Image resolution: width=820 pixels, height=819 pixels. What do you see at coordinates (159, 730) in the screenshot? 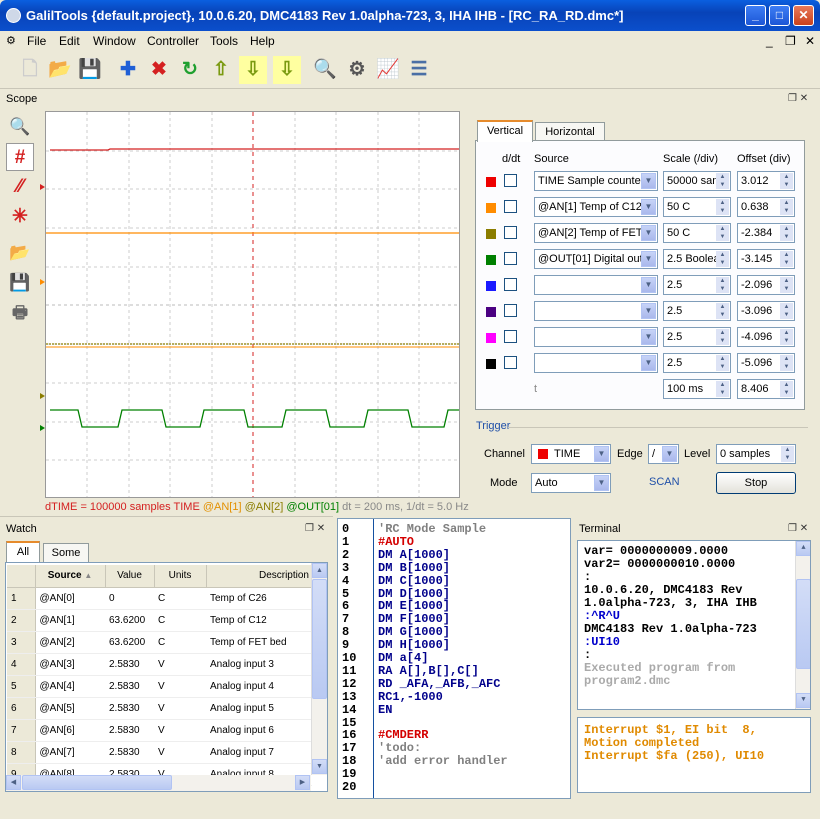
I see `table-row: 7 @AN[6] 2.5830 V Analog input 6` at bounding box center [159, 730].